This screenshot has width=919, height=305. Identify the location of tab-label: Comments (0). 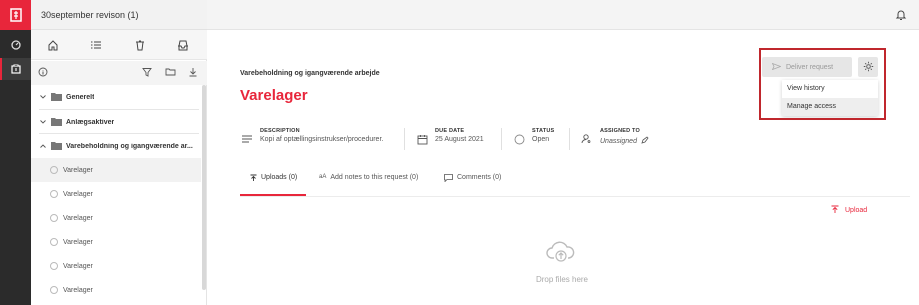
(479, 177).